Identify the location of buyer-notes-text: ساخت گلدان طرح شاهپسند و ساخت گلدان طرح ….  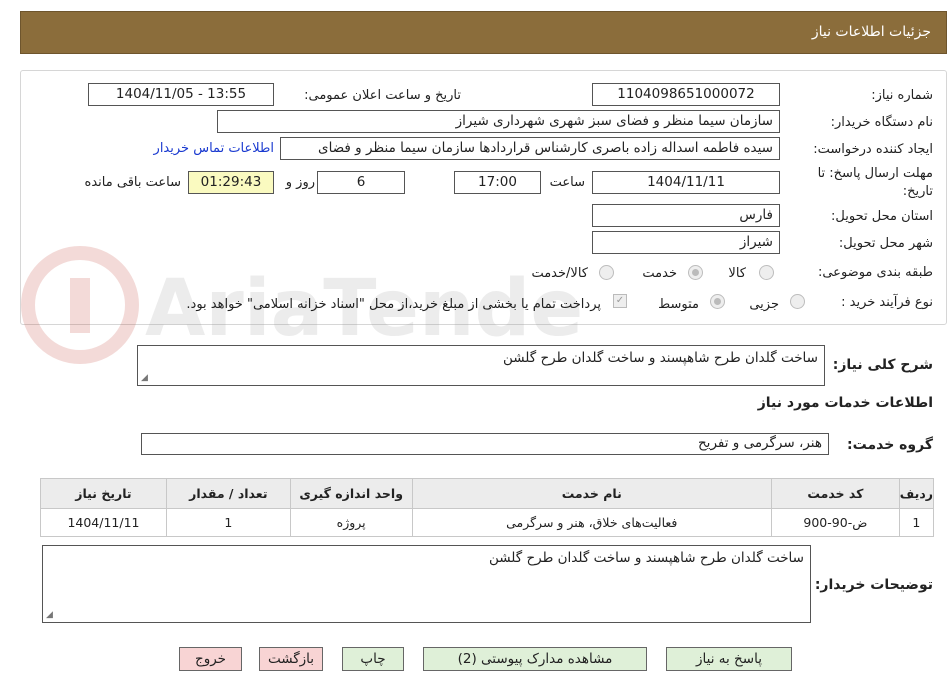
(646, 558).